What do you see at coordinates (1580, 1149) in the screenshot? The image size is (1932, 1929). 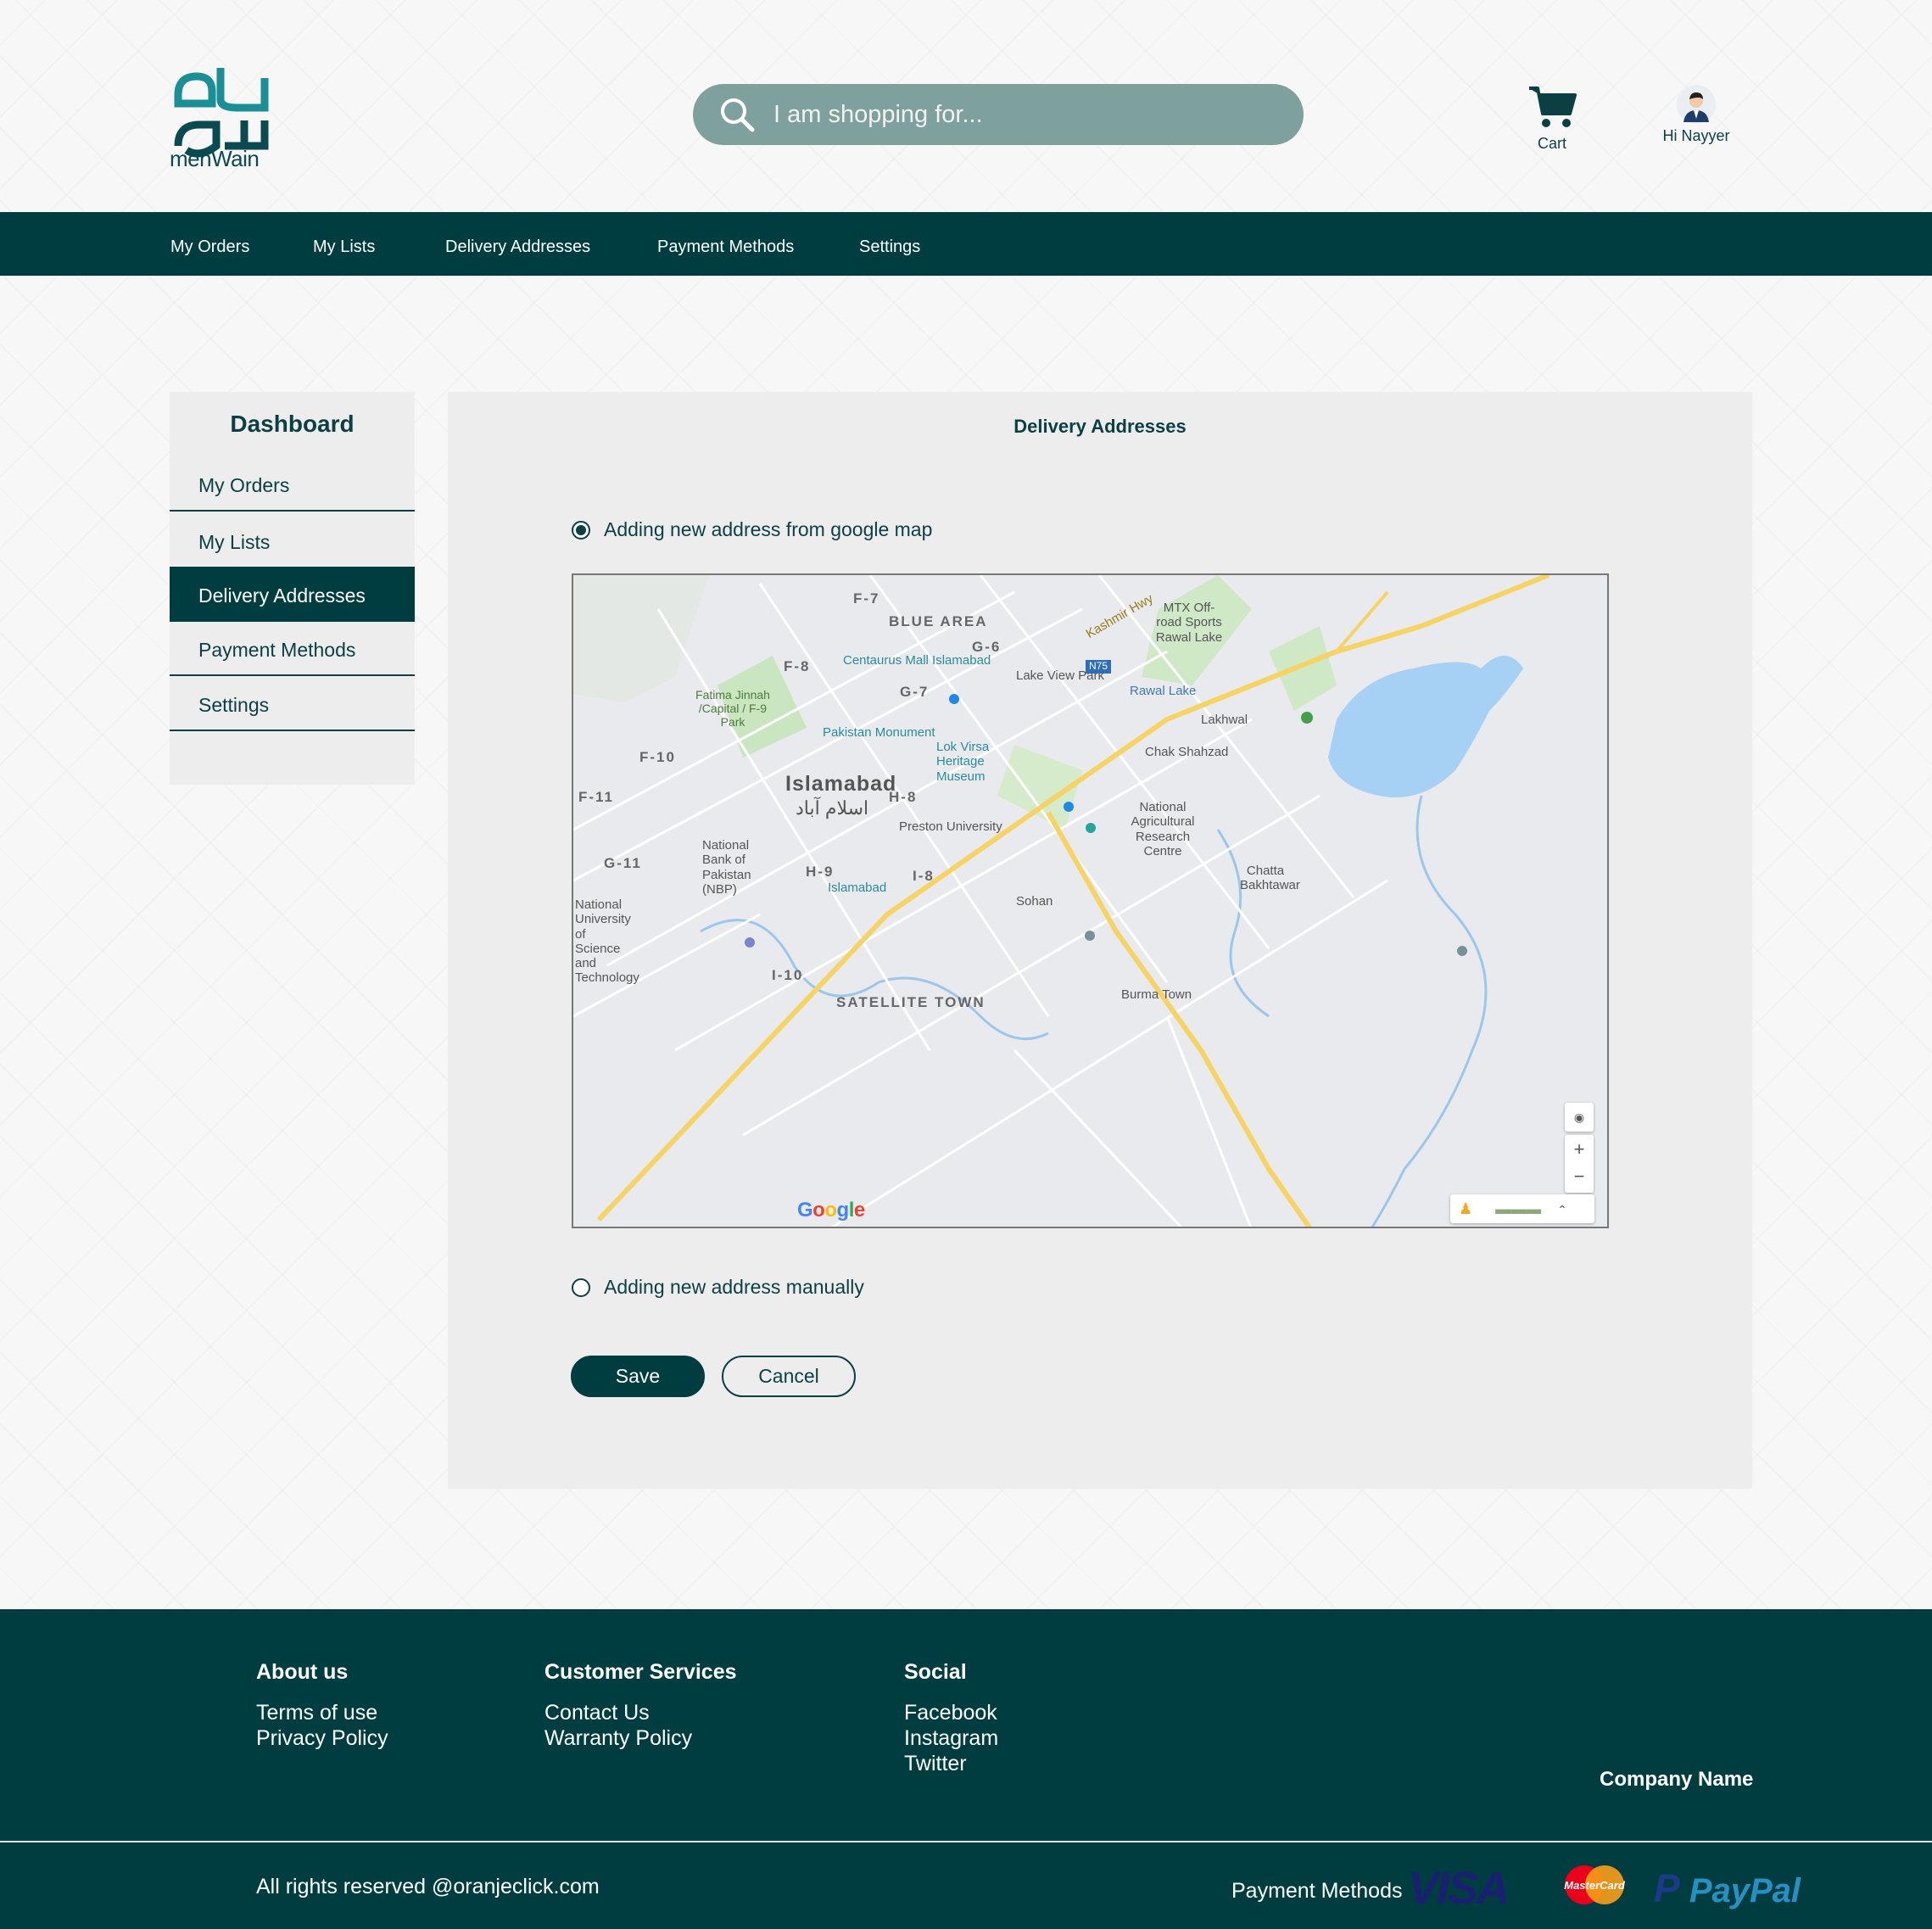 I see `zoom-in-button: +` at bounding box center [1580, 1149].